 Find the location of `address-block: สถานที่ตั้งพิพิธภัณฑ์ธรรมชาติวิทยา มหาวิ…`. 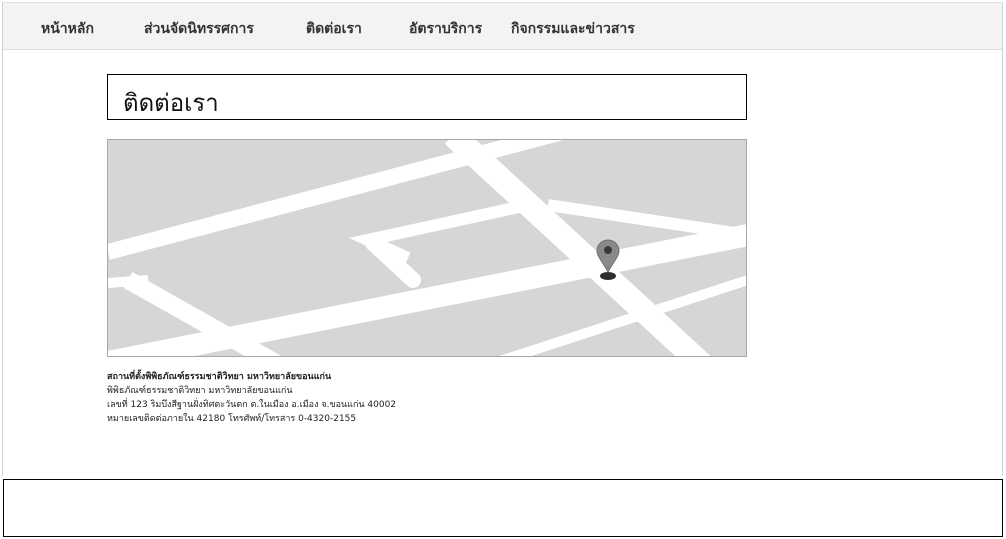

address-block: สถานที่ตั้งพิพิธภัณฑ์ธรรมชาติวิทยา มหาวิ… is located at coordinates (251, 398).